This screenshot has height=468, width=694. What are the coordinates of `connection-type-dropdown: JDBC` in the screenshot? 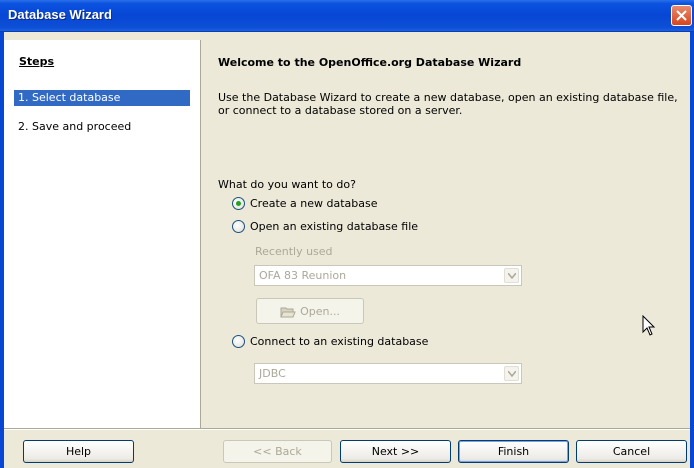 It's located at (388, 373).